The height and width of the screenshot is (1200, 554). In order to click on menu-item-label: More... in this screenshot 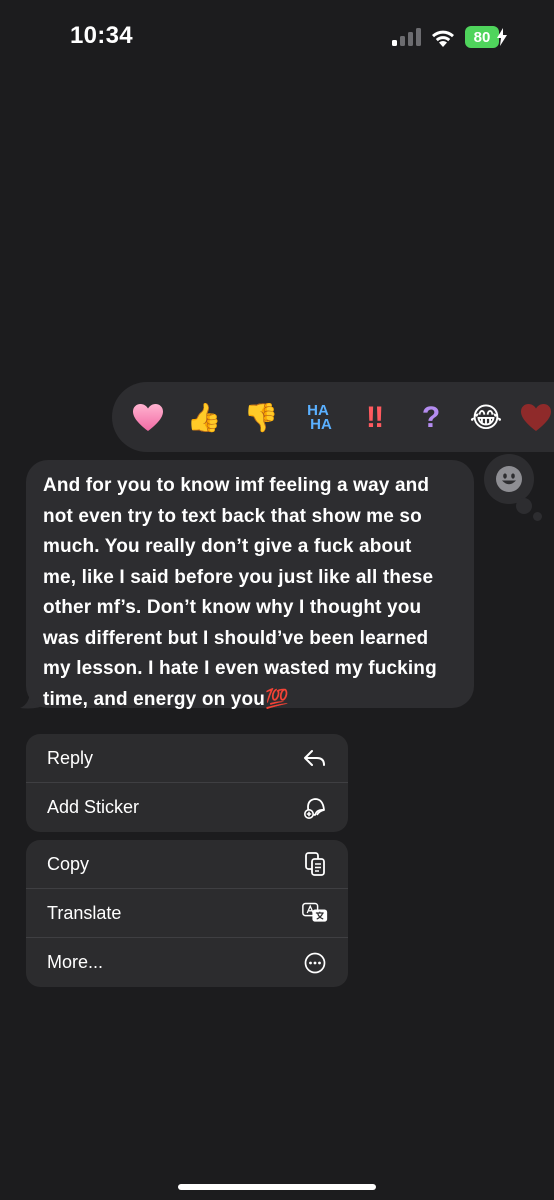, I will do `click(75, 962)`.